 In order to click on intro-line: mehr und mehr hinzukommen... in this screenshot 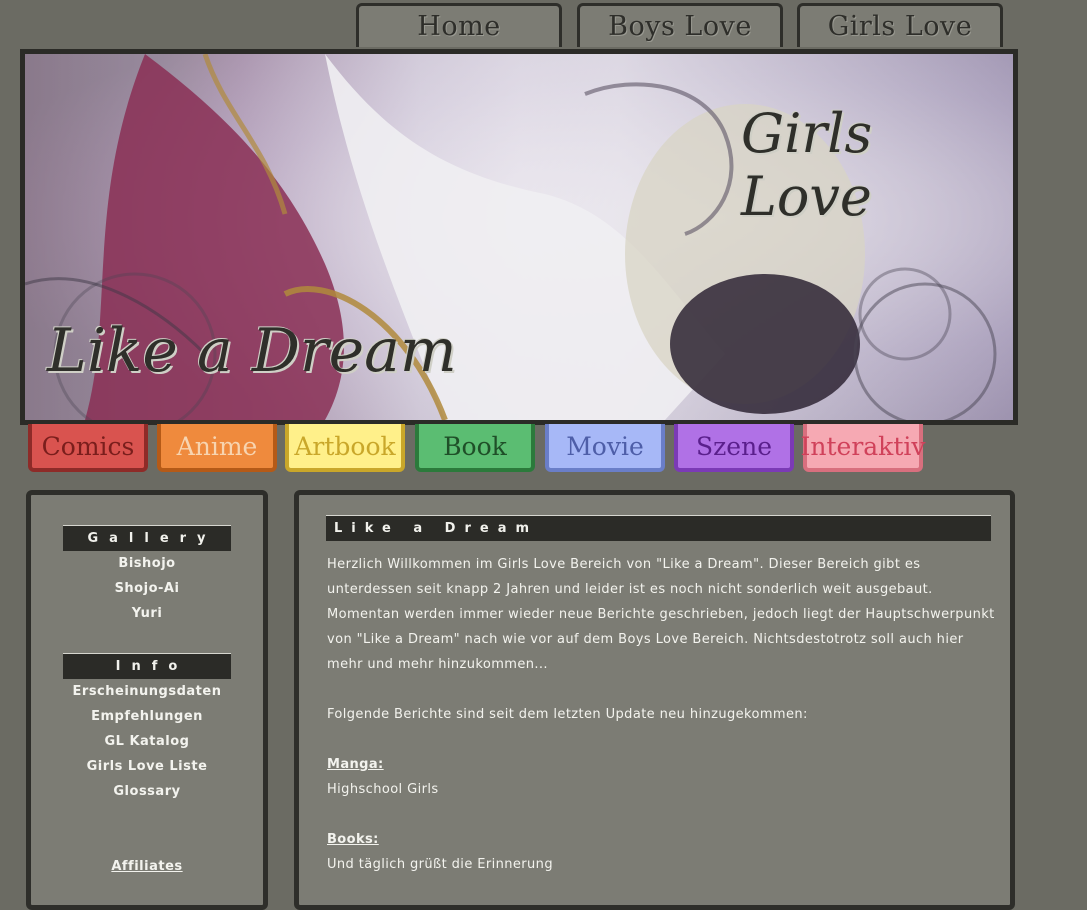, I will do `click(437, 664)`.